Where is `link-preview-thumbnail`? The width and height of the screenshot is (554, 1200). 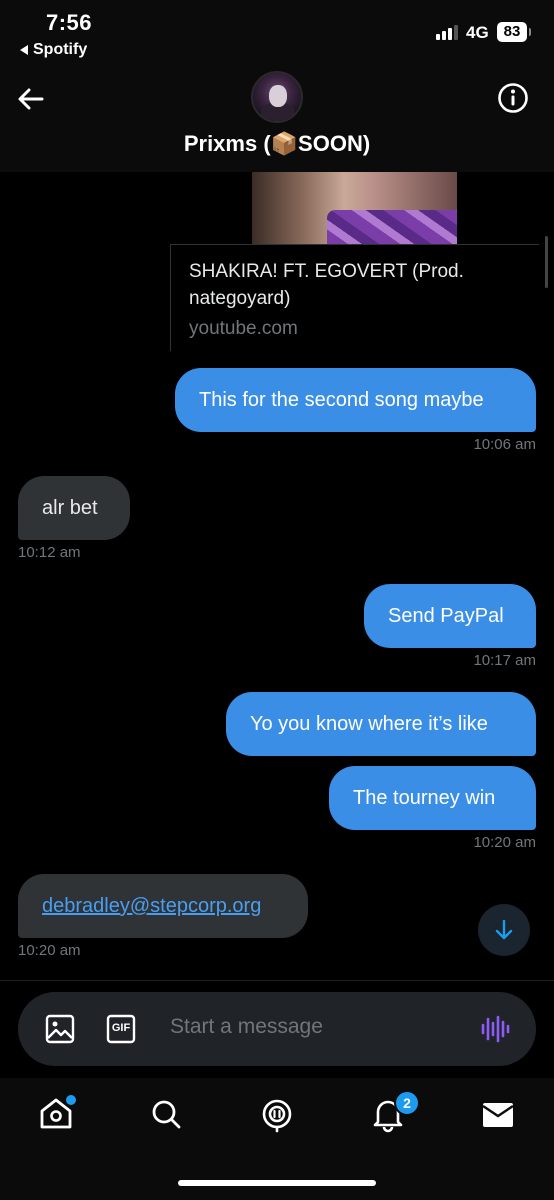 link-preview-thumbnail is located at coordinates (354, 208).